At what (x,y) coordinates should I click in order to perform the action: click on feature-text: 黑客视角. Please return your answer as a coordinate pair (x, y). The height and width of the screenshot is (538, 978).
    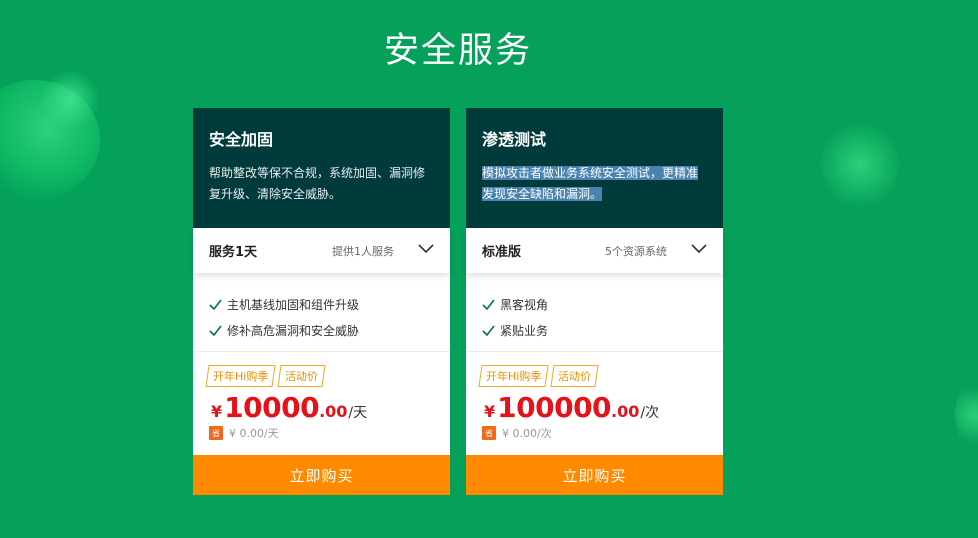
    Looking at the image, I should click on (524, 304).